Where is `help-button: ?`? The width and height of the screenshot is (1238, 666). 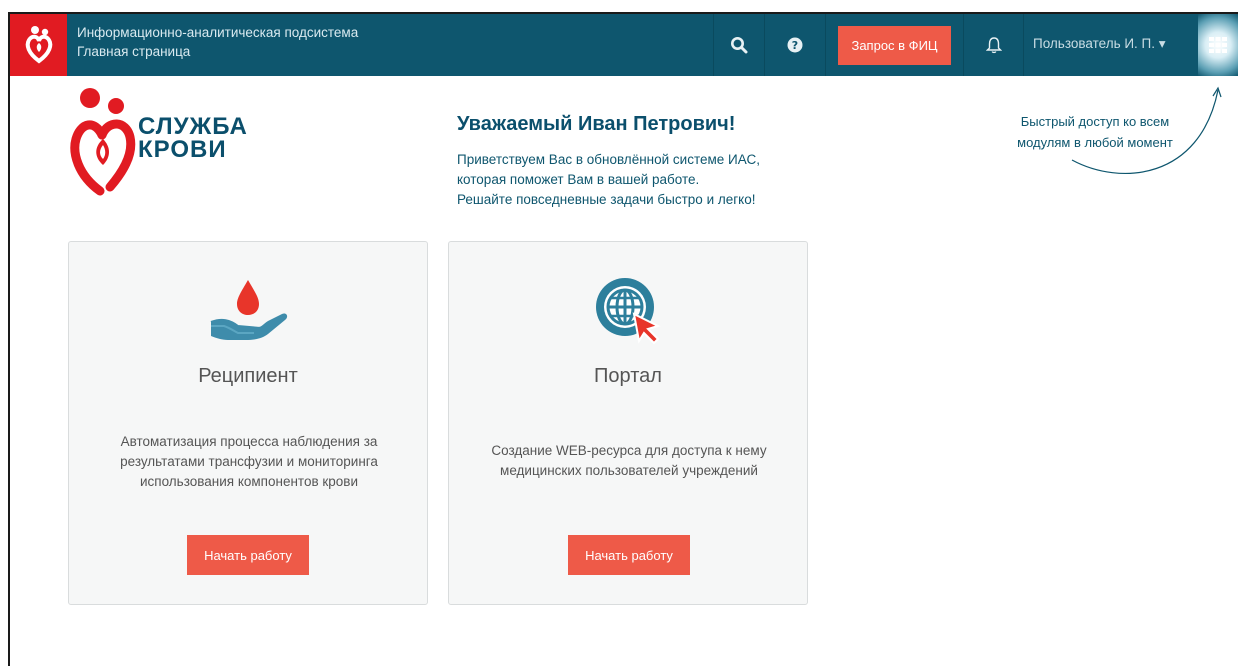 help-button: ? is located at coordinates (795, 45).